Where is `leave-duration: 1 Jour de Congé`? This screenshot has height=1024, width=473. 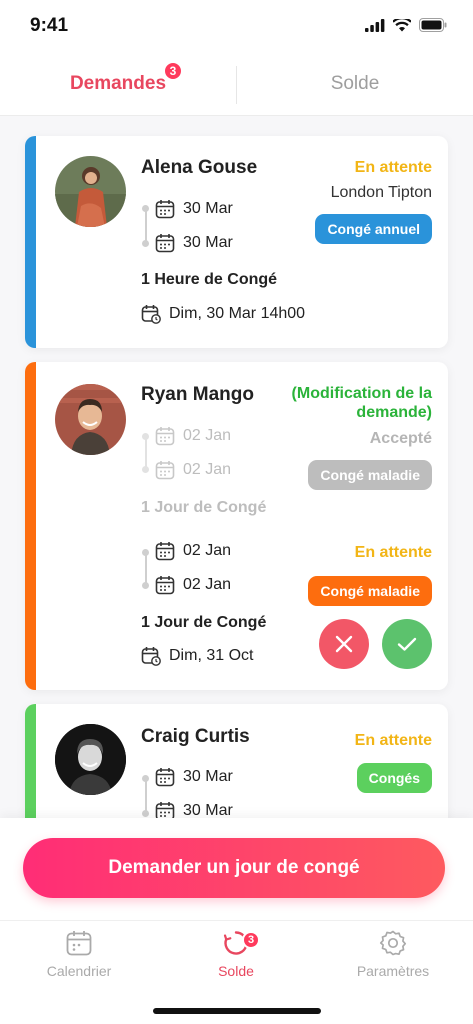
leave-duration: 1 Jour de Congé is located at coordinates (204, 622).